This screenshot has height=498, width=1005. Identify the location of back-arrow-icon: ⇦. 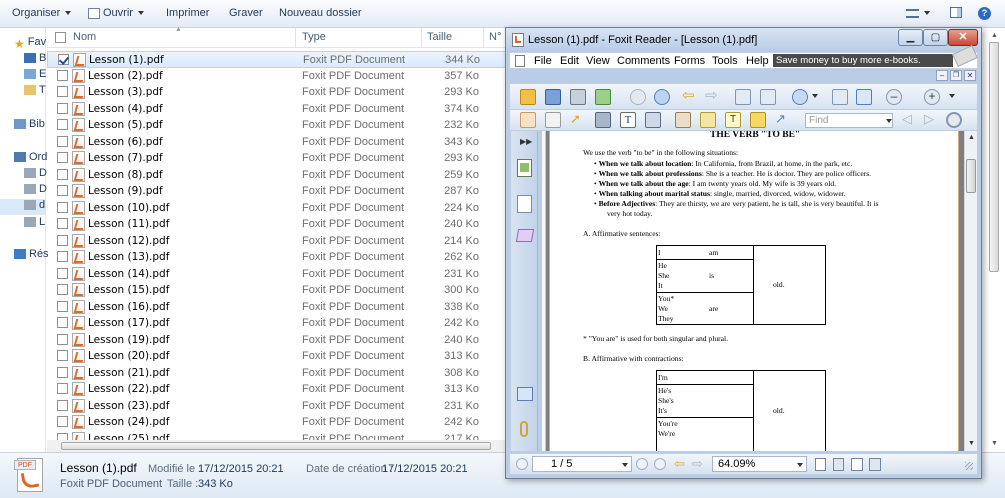
(690, 96).